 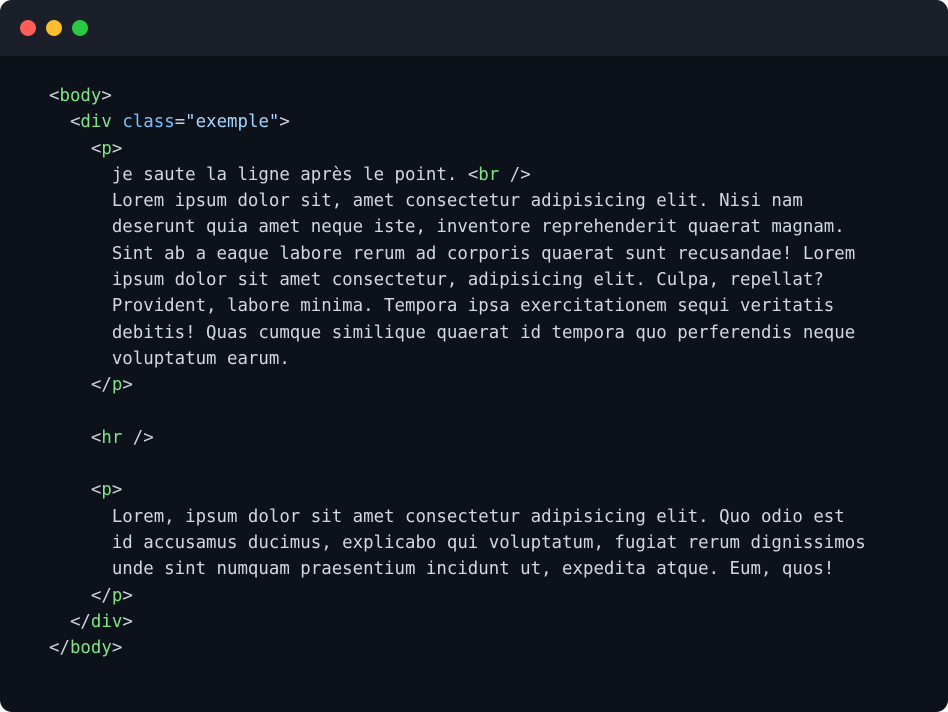 What do you see at coordinates (28, 28) in the screenshot?
I see `close-window-button` at bounding box center [28, 28].